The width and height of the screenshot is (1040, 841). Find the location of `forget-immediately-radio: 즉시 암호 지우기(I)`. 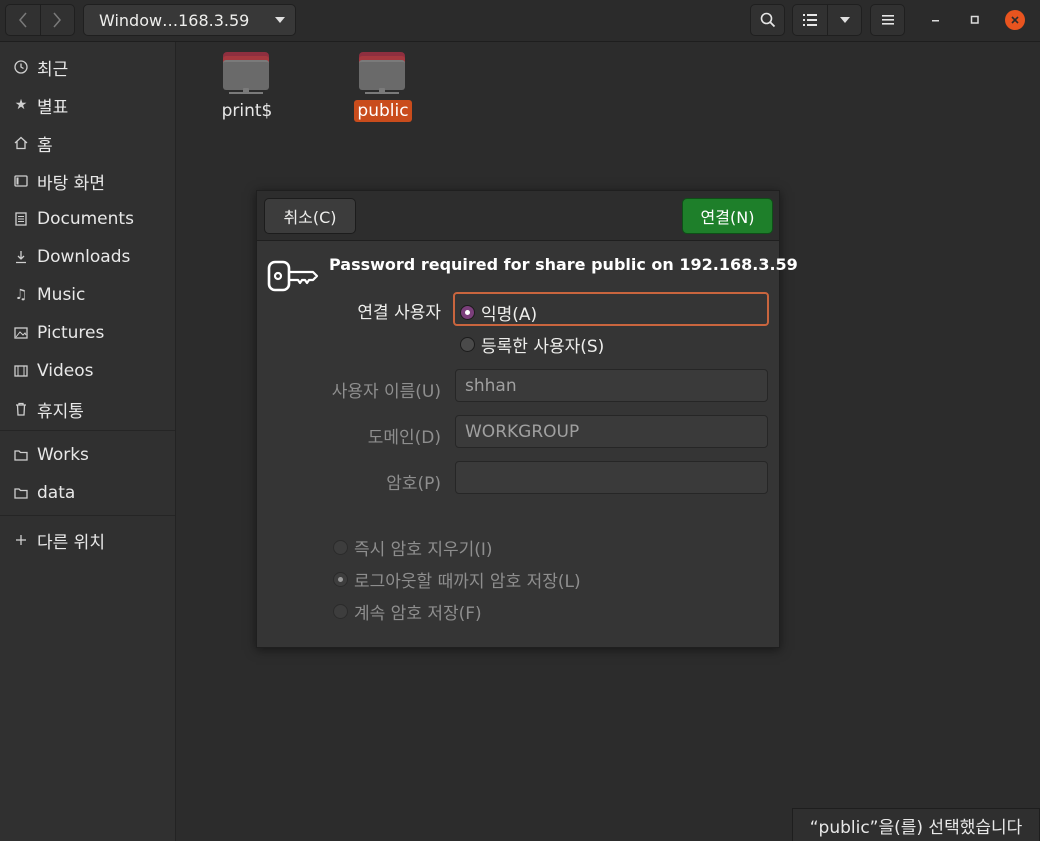

forget-immediately-radio: 즉시 암호 지우기(I) is located at coordinates (413, 547).